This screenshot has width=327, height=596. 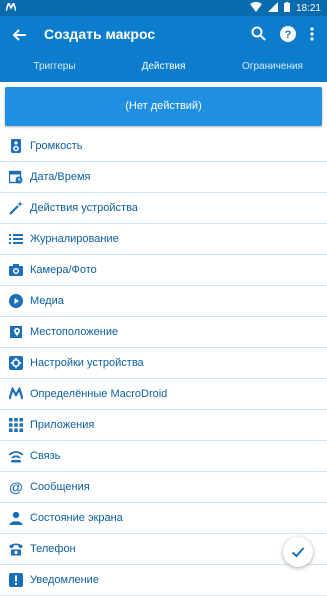 What do you see at coordinates (16, 301) in the screenshot?
I see `play-icon` at bounding box center [16, 301].